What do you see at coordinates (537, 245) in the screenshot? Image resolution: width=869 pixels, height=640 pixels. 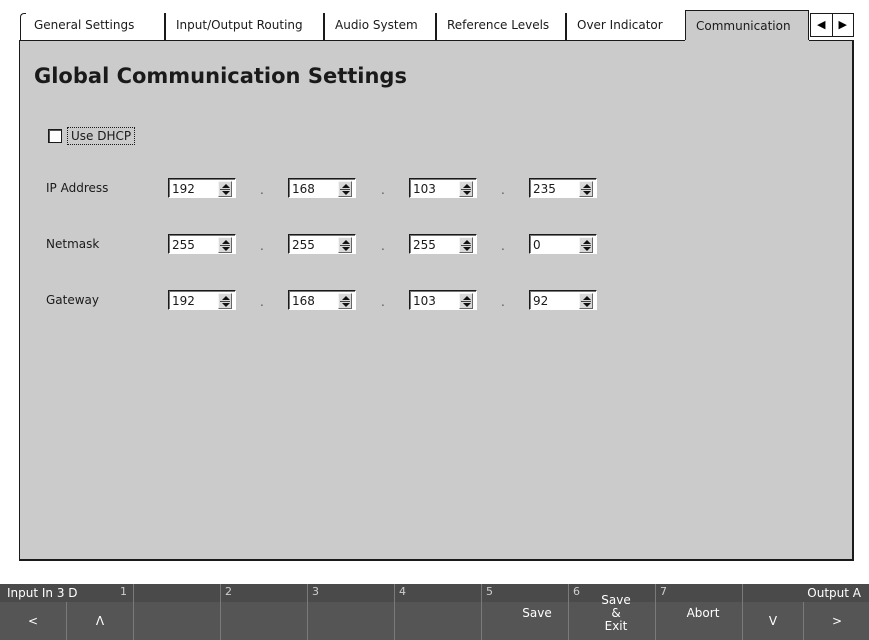 I see `spin-value: 0` at bounding box center [537, 245].